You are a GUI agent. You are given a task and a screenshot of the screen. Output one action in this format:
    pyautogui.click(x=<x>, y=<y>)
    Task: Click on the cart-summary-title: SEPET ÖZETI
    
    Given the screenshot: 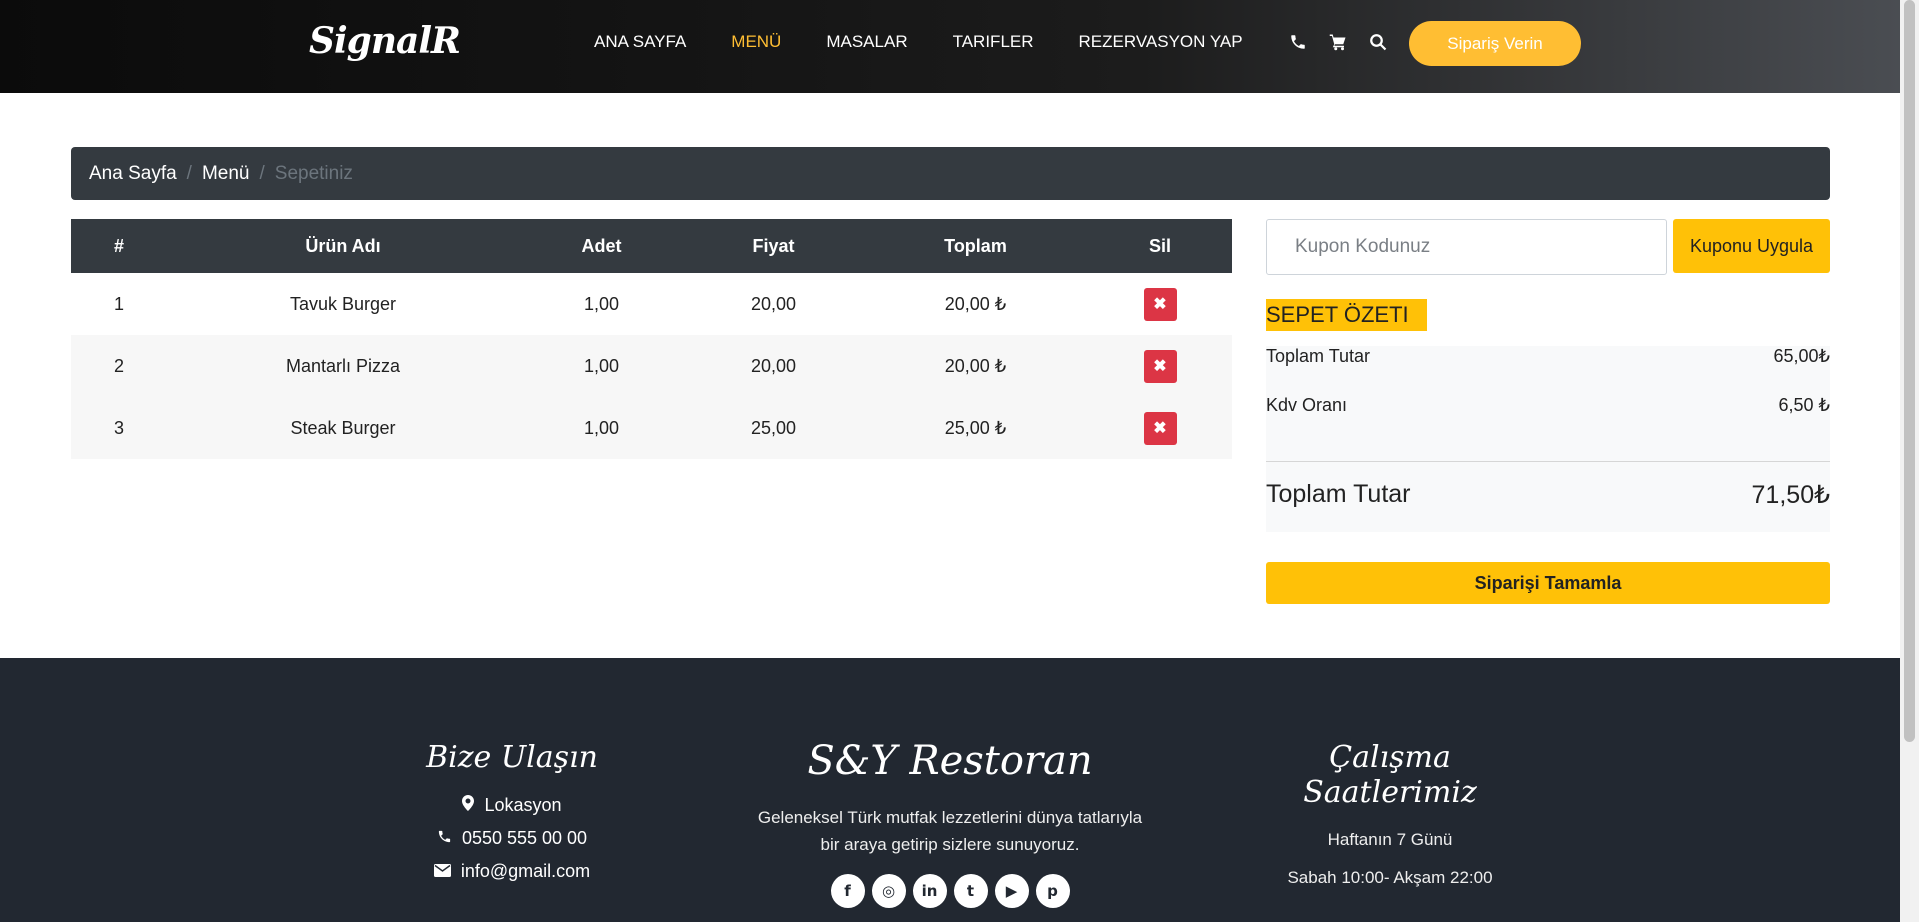 What is the action you would take?
    pyautogui.click(x=1346, y=315)
    